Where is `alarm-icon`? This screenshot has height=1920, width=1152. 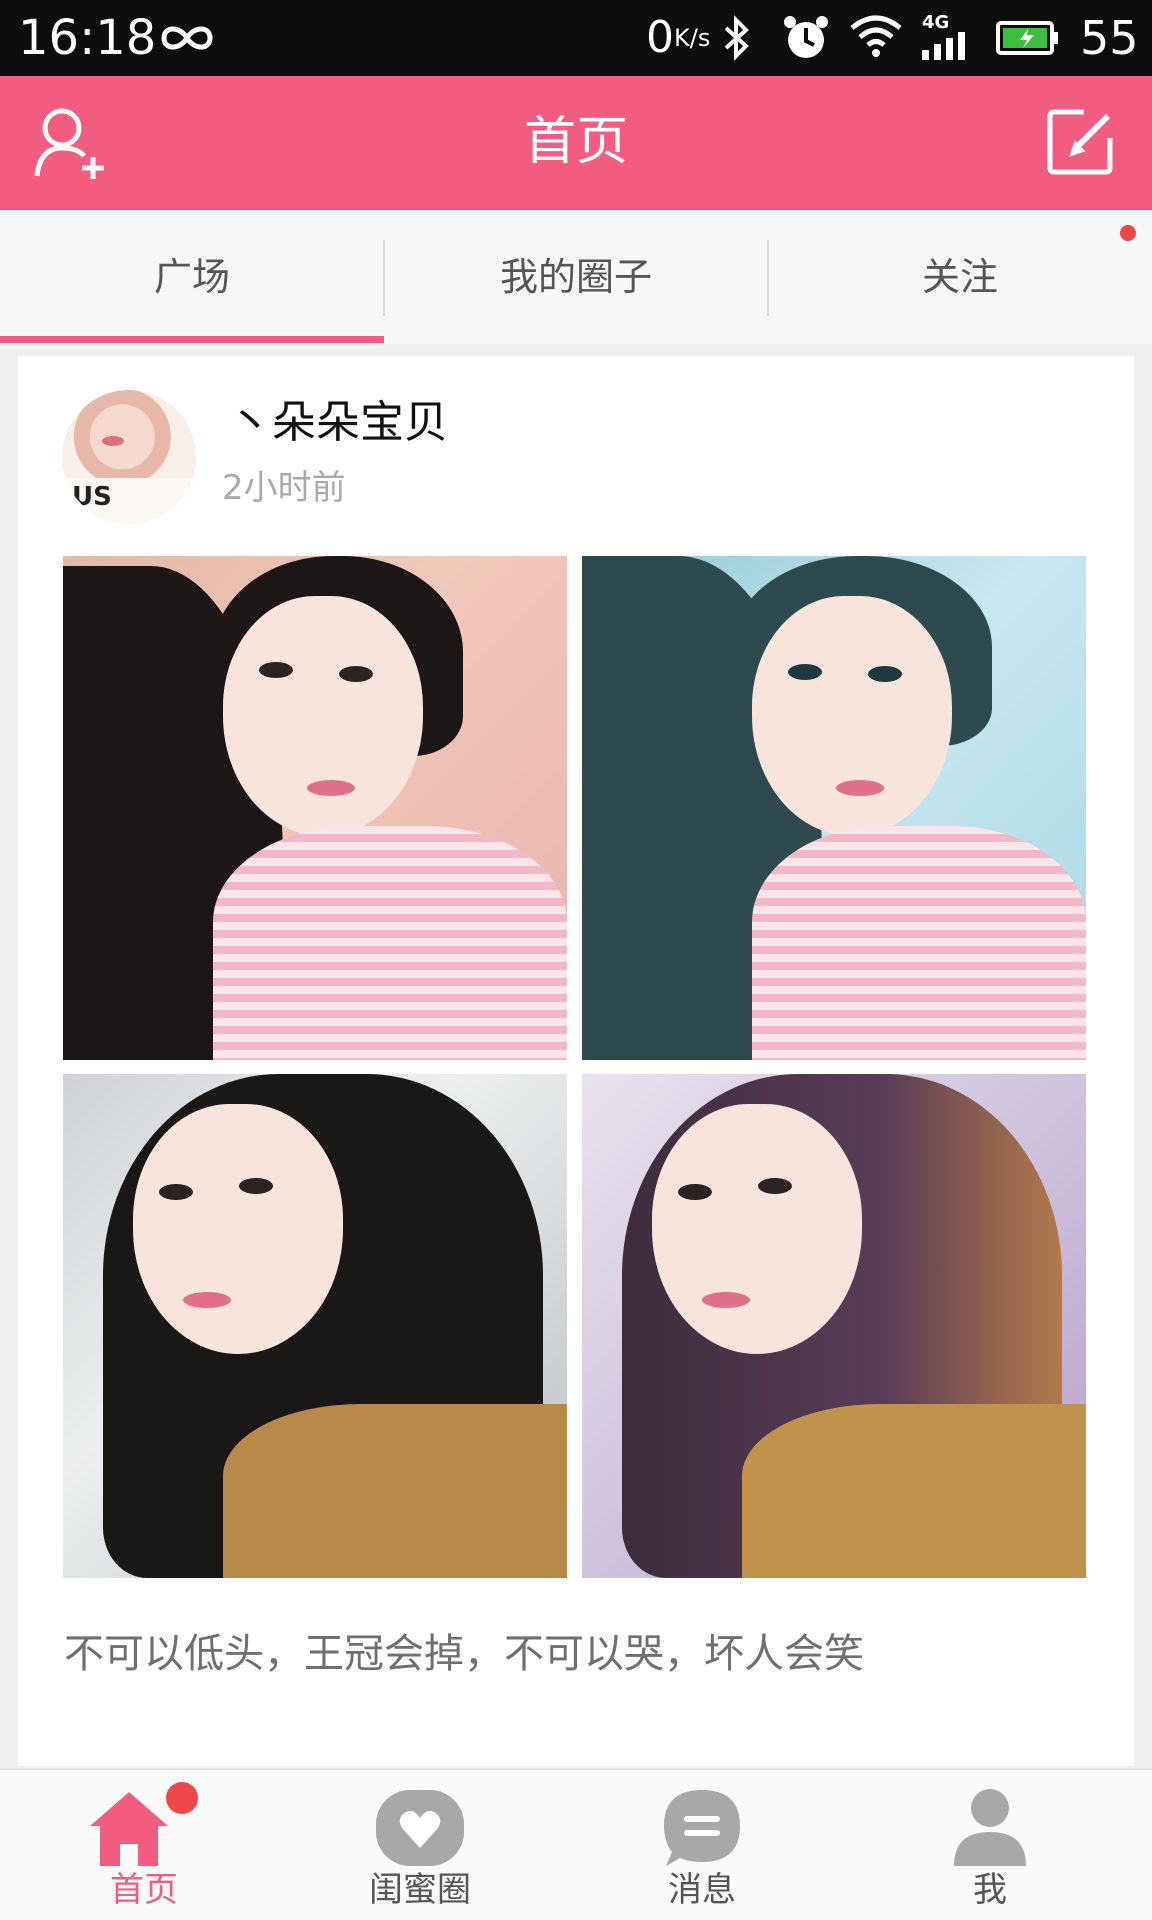
alarm-icon is located at coordinates (806, 37).